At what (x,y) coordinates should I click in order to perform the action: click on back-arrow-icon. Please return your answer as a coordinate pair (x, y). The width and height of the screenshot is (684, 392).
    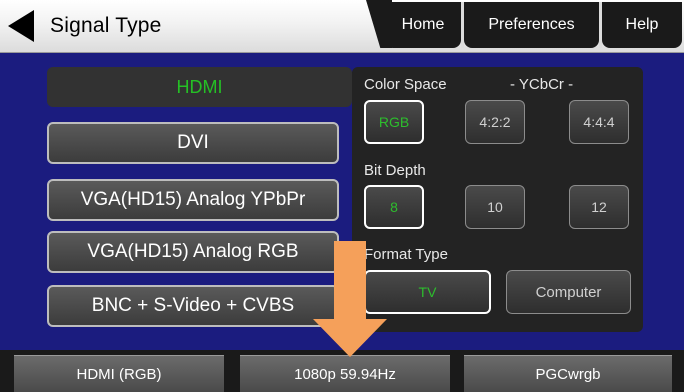
    Looking at the image, I should click on (21, 26).